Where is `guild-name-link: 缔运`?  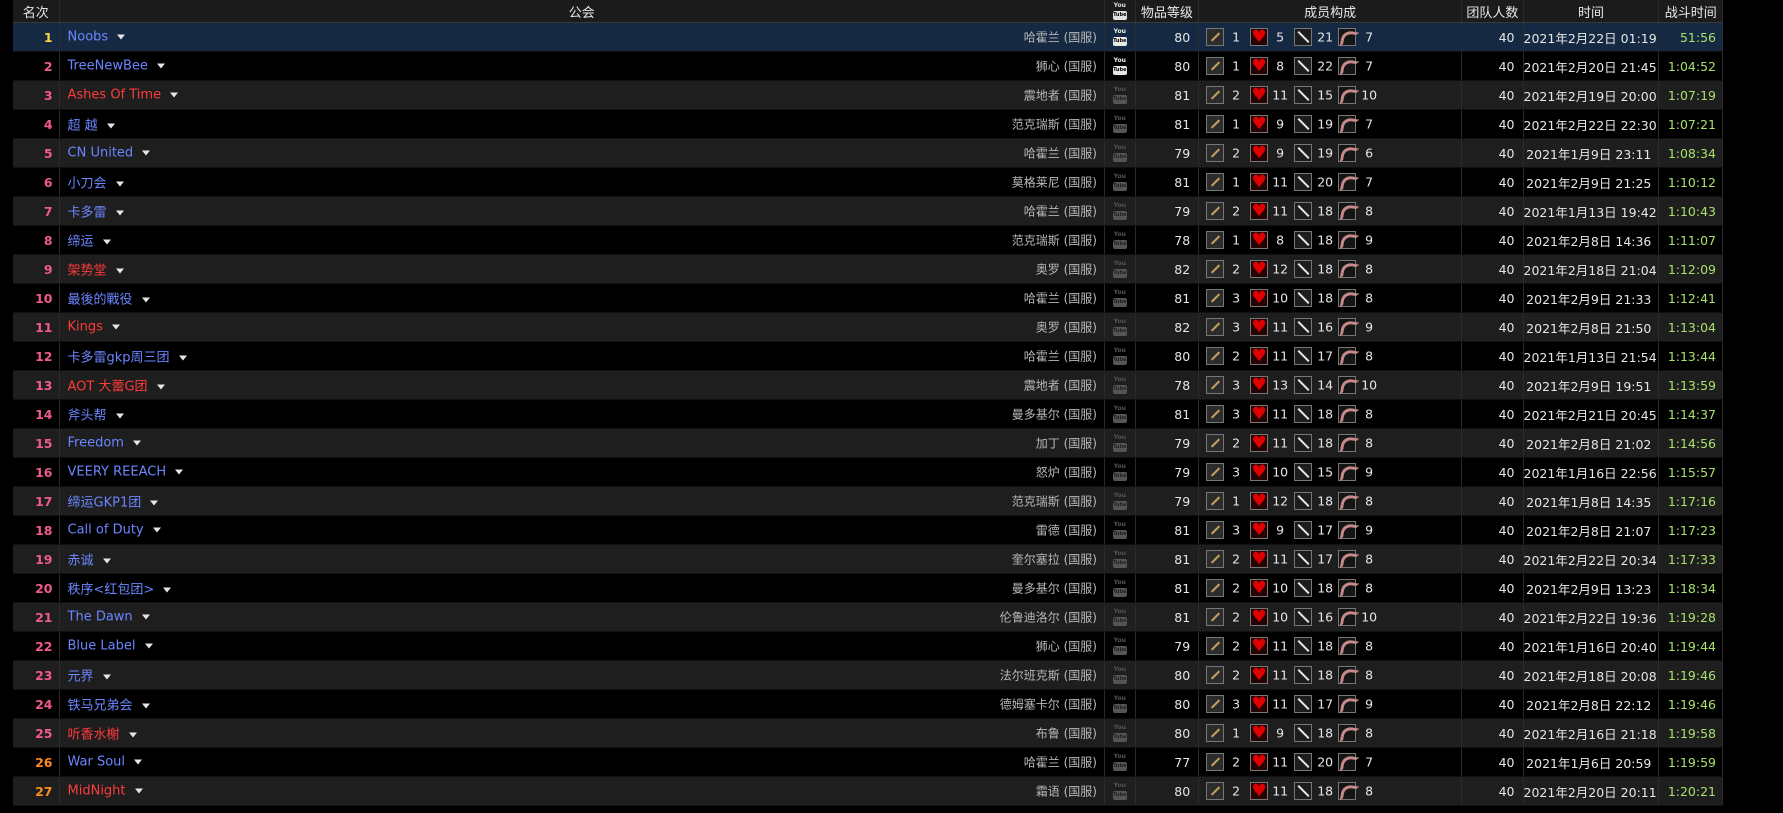
guild-name-link: 缔运 is located at coordinates (89, 240).